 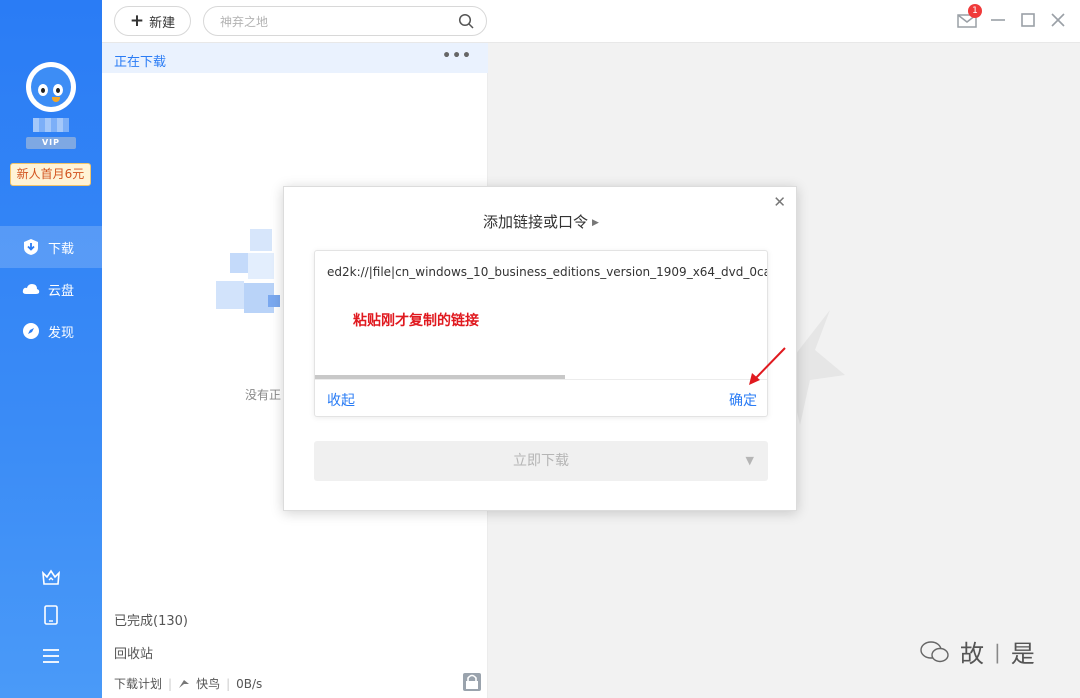 I want to click on status-bar: 下载计划 | 快鸟 | 0B/s, so click(x=188, y=683).